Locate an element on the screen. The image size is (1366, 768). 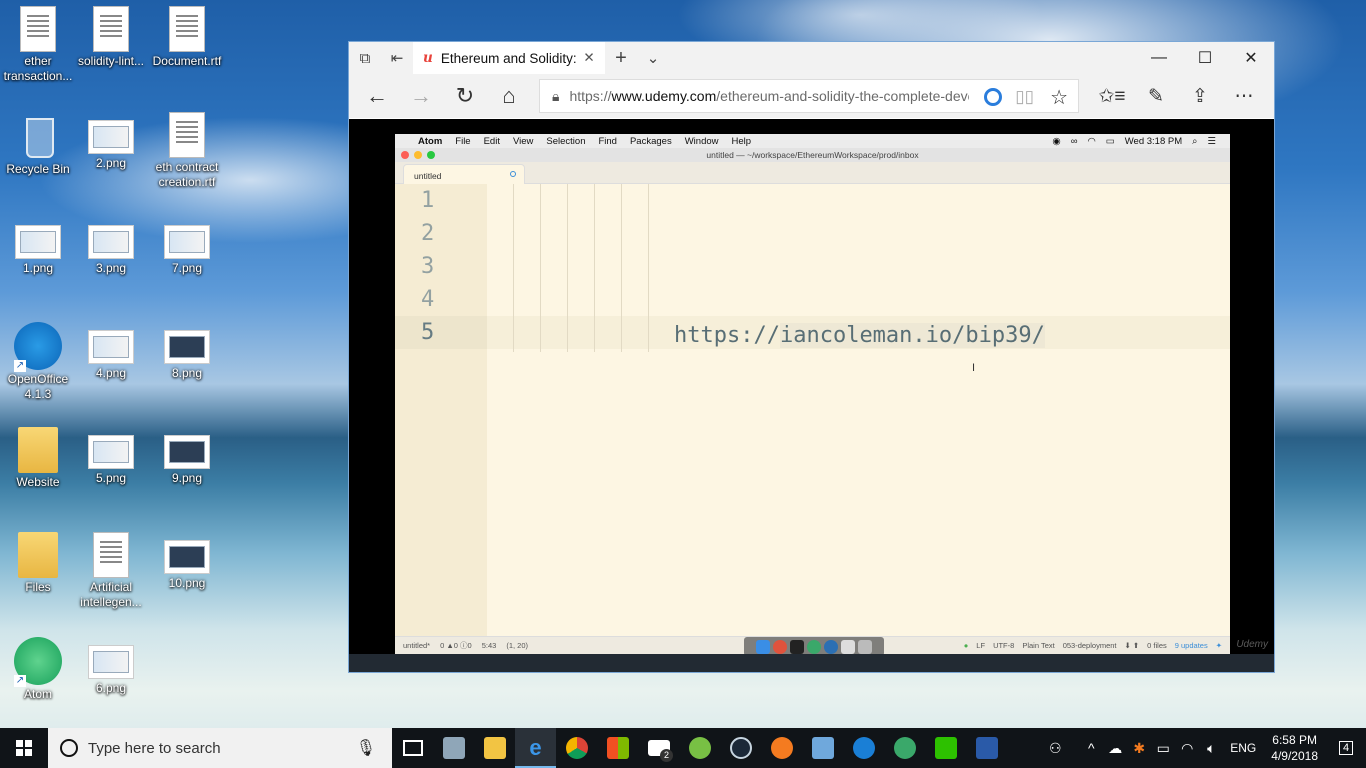
atom-dock-icon is located at coordinates (814, 646).